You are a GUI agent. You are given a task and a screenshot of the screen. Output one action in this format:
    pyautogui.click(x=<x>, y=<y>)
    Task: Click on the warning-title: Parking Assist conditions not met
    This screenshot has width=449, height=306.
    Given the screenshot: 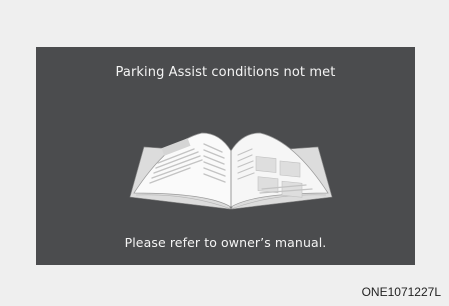 What is the action you would take?
    pyautogui.click(x=225, y=72)
    